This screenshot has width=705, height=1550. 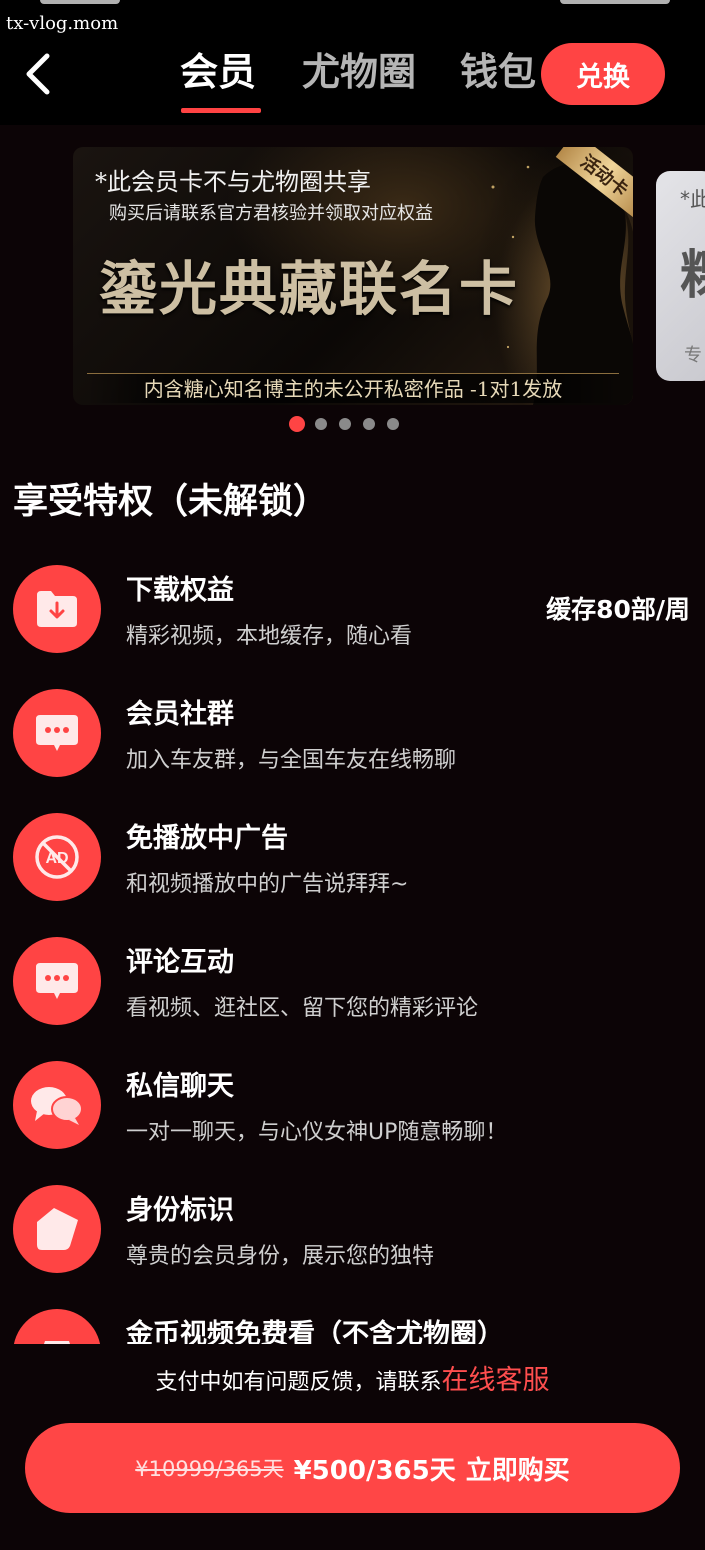 I want to click on privilege-title: 私信聊天, so click(x=180, y=1086).